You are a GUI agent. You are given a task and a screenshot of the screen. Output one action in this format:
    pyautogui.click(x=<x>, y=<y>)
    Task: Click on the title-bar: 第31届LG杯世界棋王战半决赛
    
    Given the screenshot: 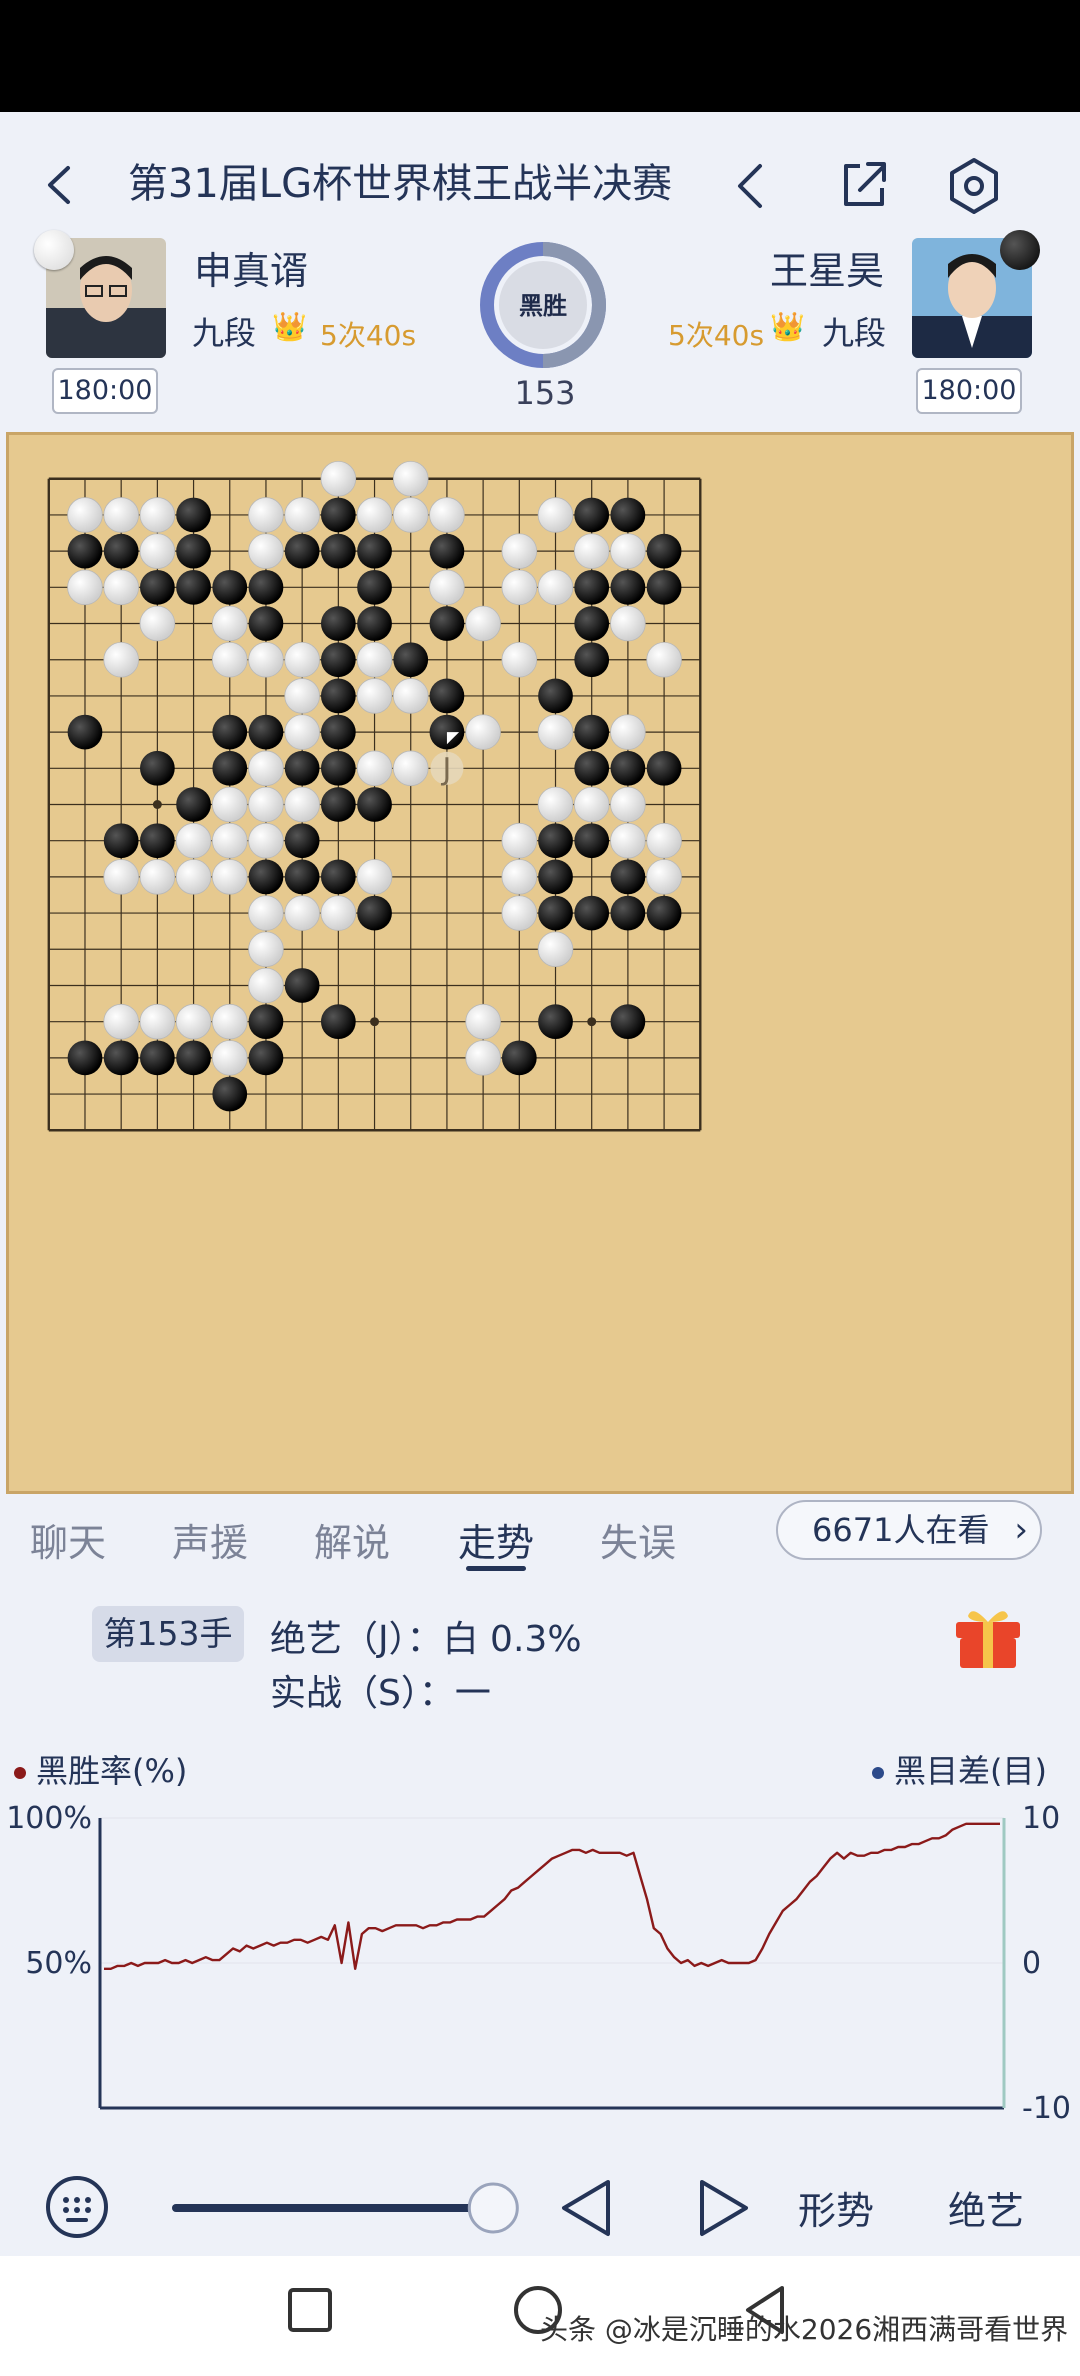 What is the action you would take?
    pyautogui.click(x=540, y=187)
    